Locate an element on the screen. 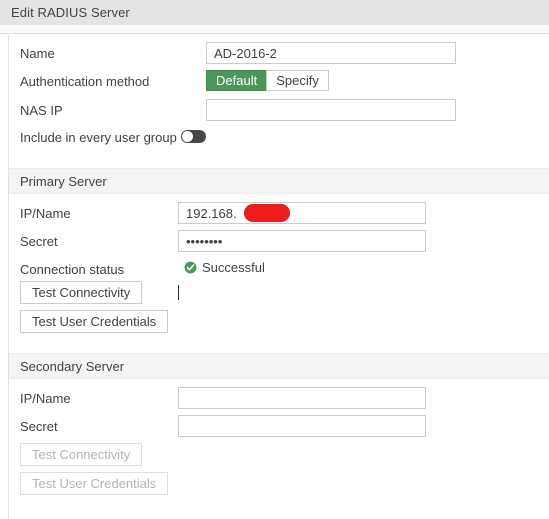 This screenshot has width=549, height=519. secondary-secret-input is located at coordinates (302, 426).